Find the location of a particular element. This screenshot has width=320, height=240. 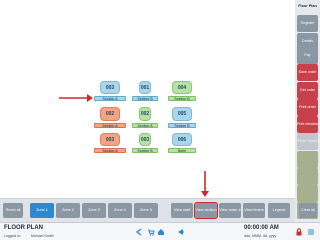

save-order-button: Save order is located at coordinates (307, 72).